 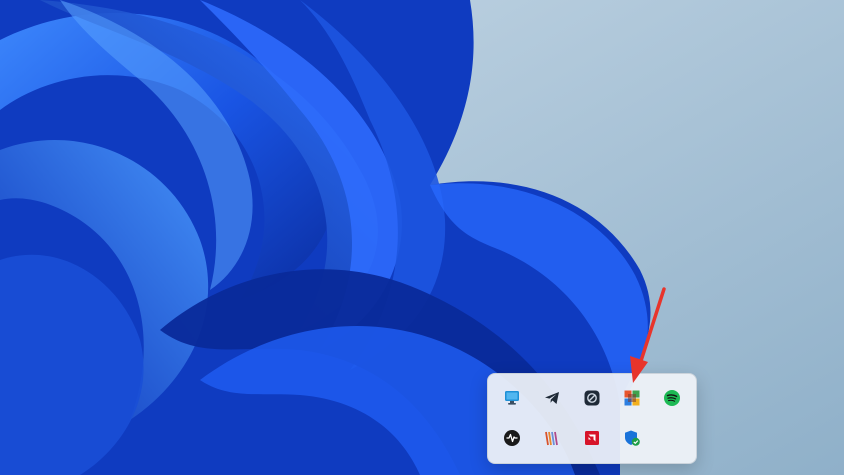 I want to click on telegram-icon, so click(x=552, y=398).